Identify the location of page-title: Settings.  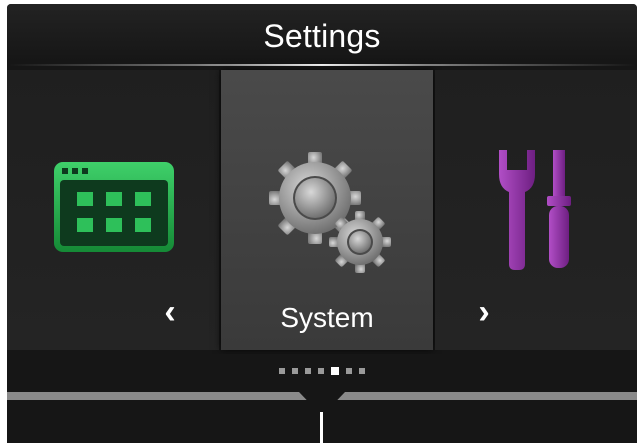
(322, 36).